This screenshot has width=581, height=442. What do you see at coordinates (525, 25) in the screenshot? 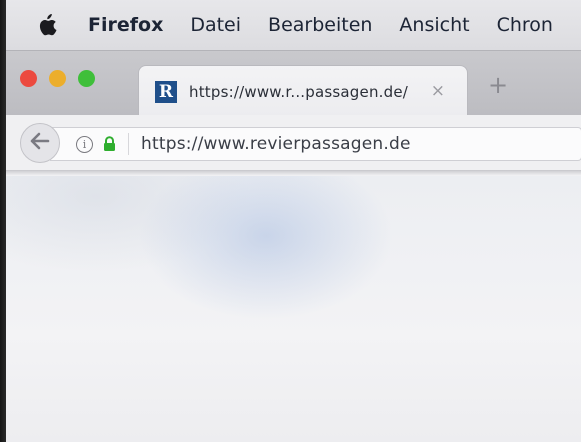
I see `menu-chronik: Chron` at bounding box center [525, 25].